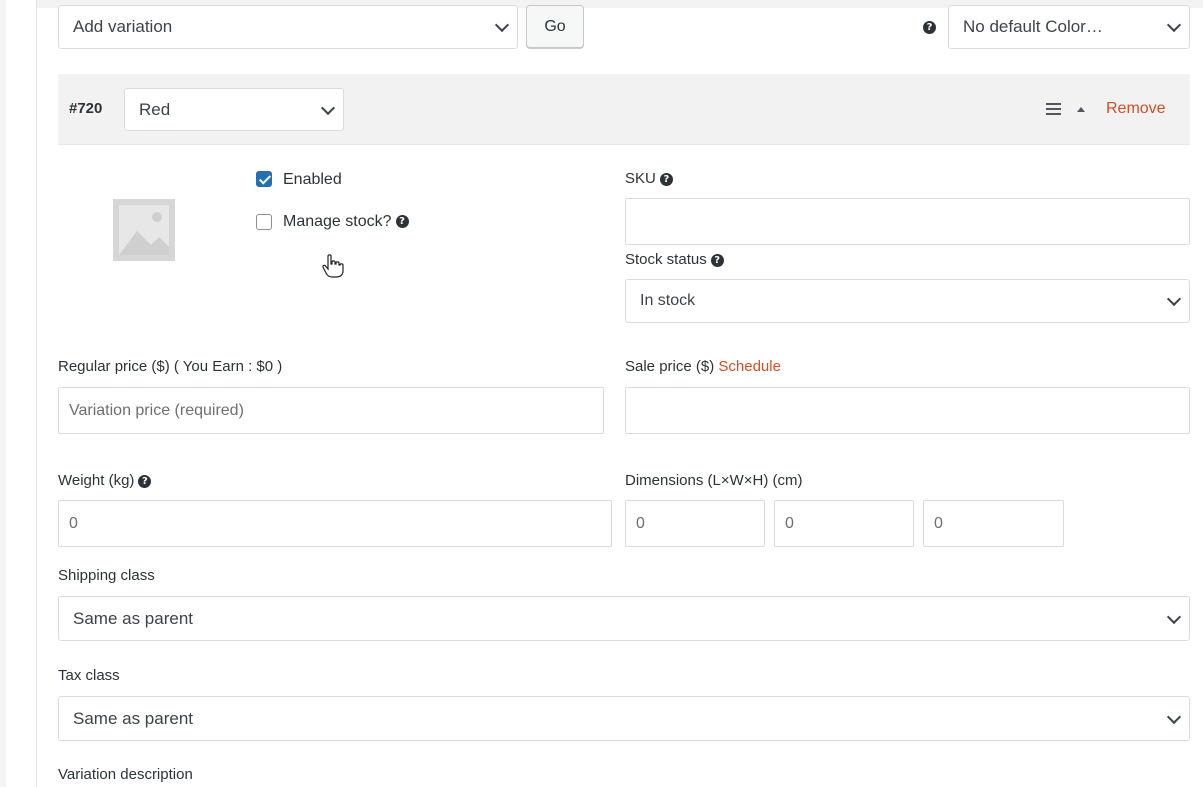 This screenshot has width=1203, height=787. I want to click on remove-link: Remove, so click(1136, 109).